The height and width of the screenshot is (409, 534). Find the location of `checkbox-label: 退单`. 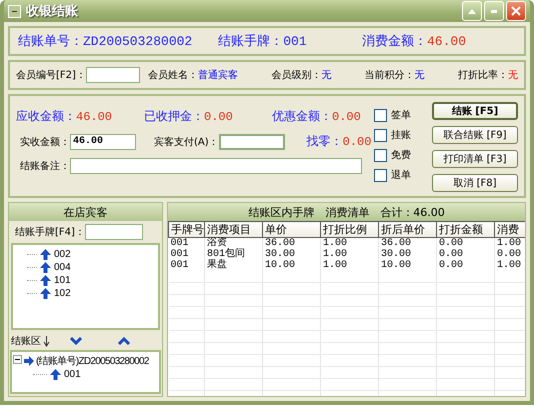

checkbox-label: 退单 is located at coordinates (401, 175).